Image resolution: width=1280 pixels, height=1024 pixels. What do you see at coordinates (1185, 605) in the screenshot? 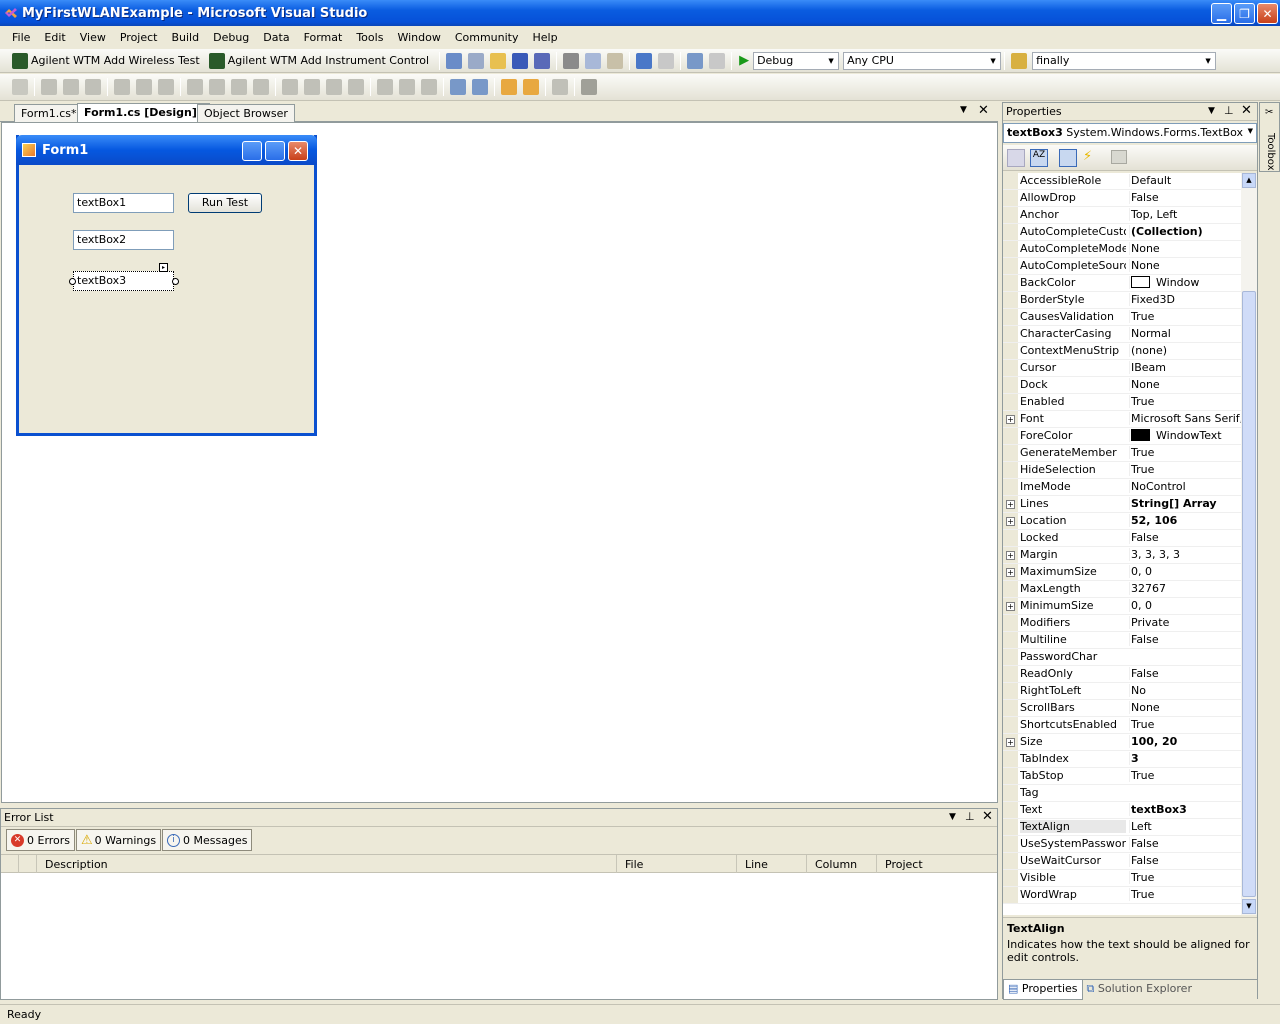
I see `property-value: 0, 0` at bounding box center [1185, 605].